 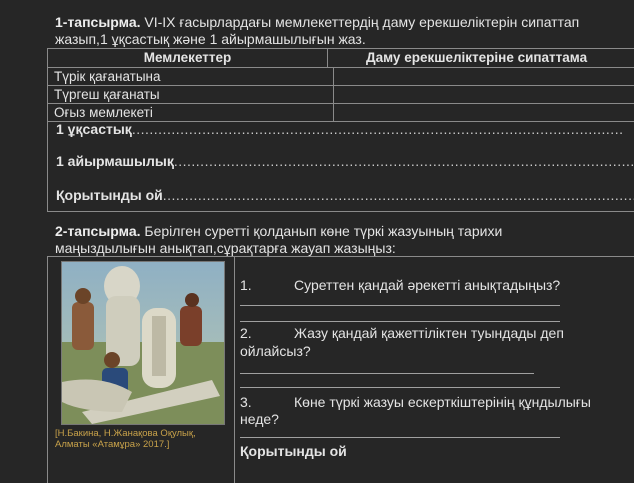 I want to click on task1-label: 1-тапсырма., so click(x=98, y=22).